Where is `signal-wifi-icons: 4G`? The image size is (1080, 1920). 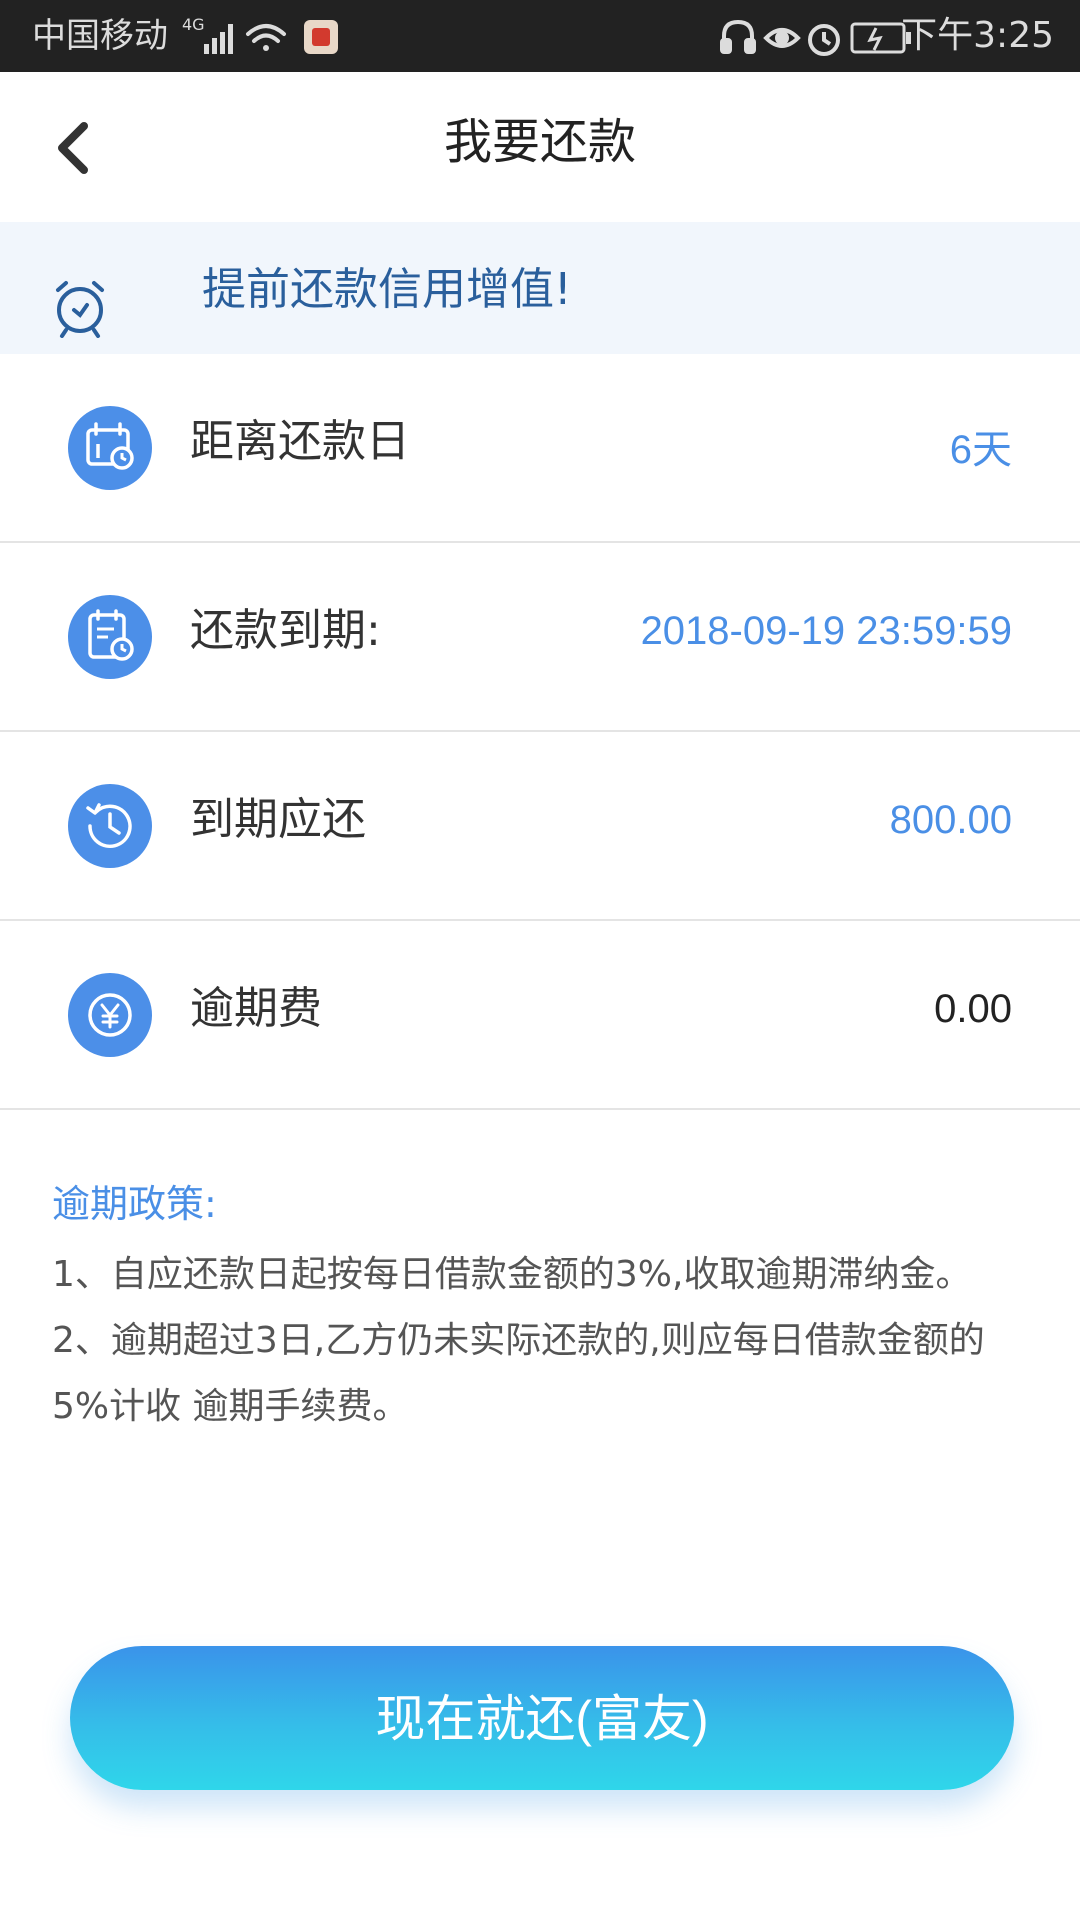 signal-wifi-icons: 4G is located at coordinates (260, 34).